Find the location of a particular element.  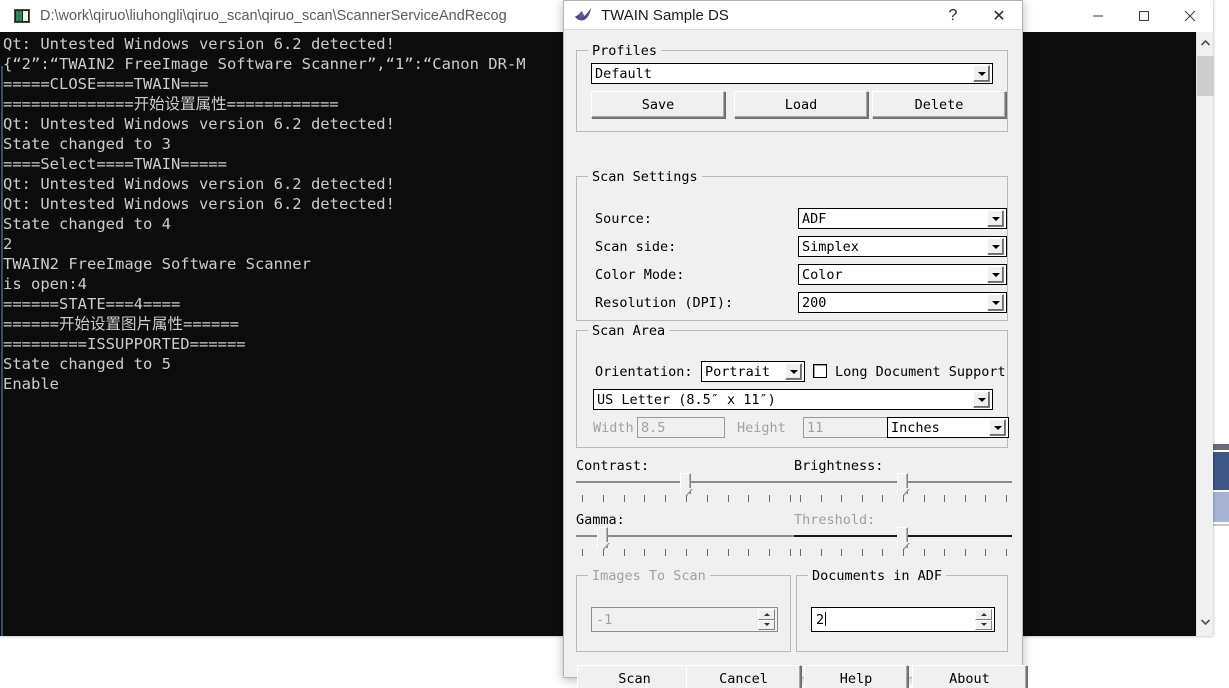

contrast-slider is located at coordinates (686, 488).